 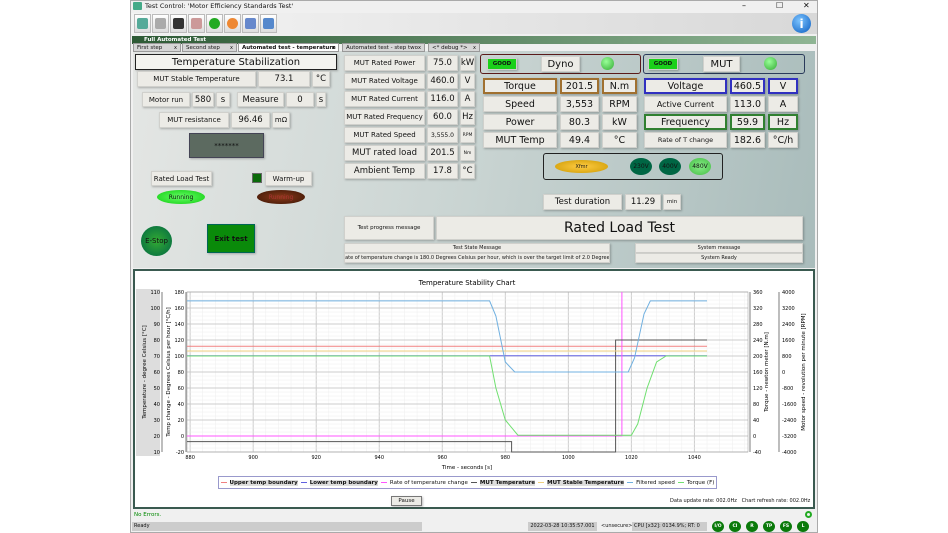 I want to click on tab-2: Automated test - temperature x, so click(x=288, y=47).